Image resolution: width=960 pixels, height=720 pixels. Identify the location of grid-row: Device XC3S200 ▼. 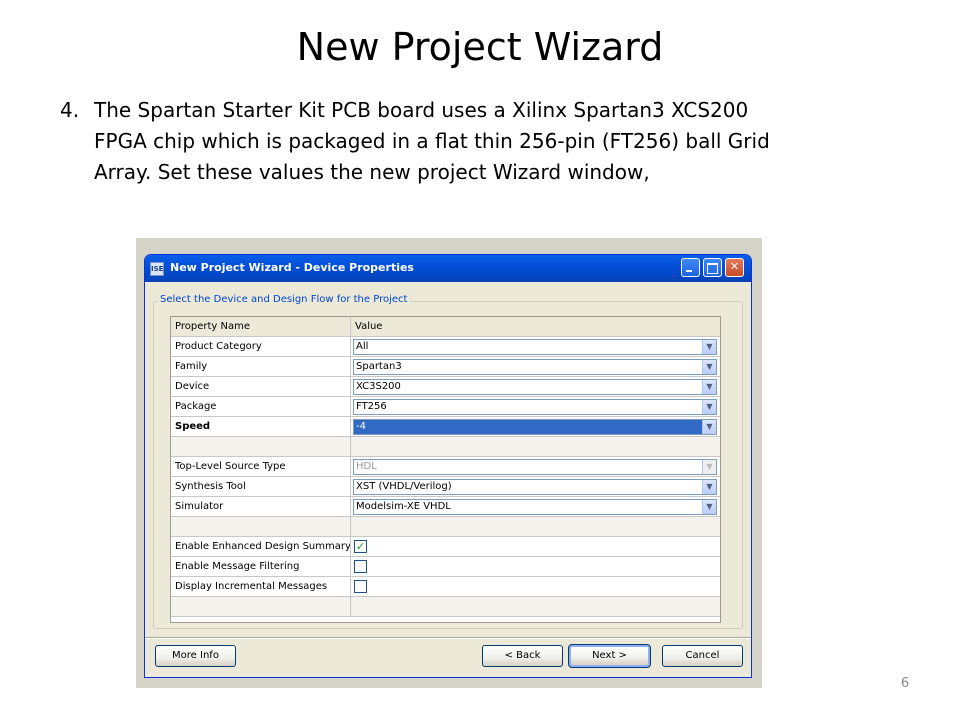
(445, 387).